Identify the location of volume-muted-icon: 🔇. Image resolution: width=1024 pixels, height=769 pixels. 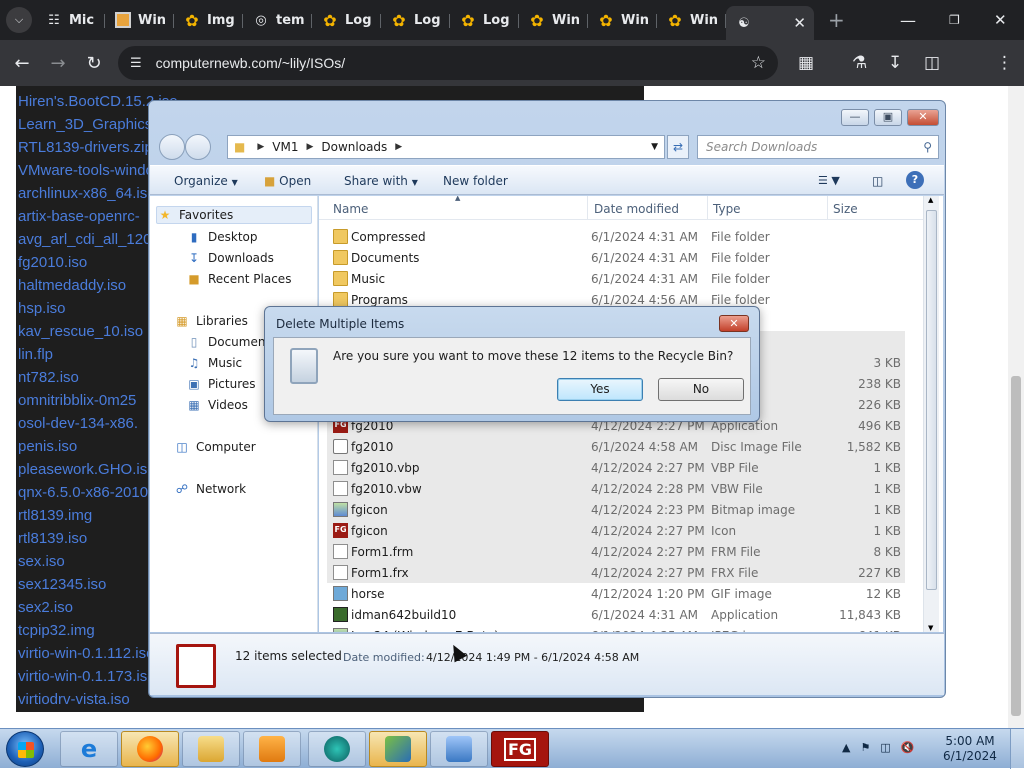
(908, 747).